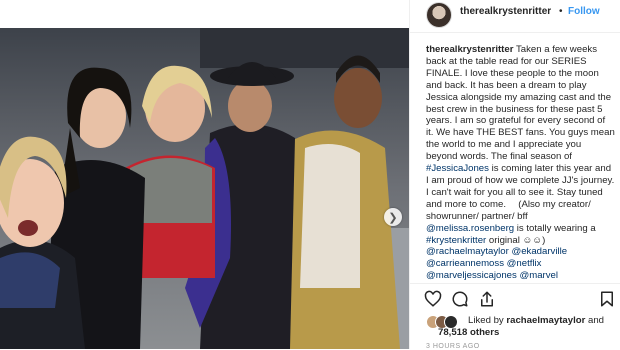 The image size is (620, 350). I want to click on liked-by-text: Liked by rachaelmaytaylor and, so click(536, 320).